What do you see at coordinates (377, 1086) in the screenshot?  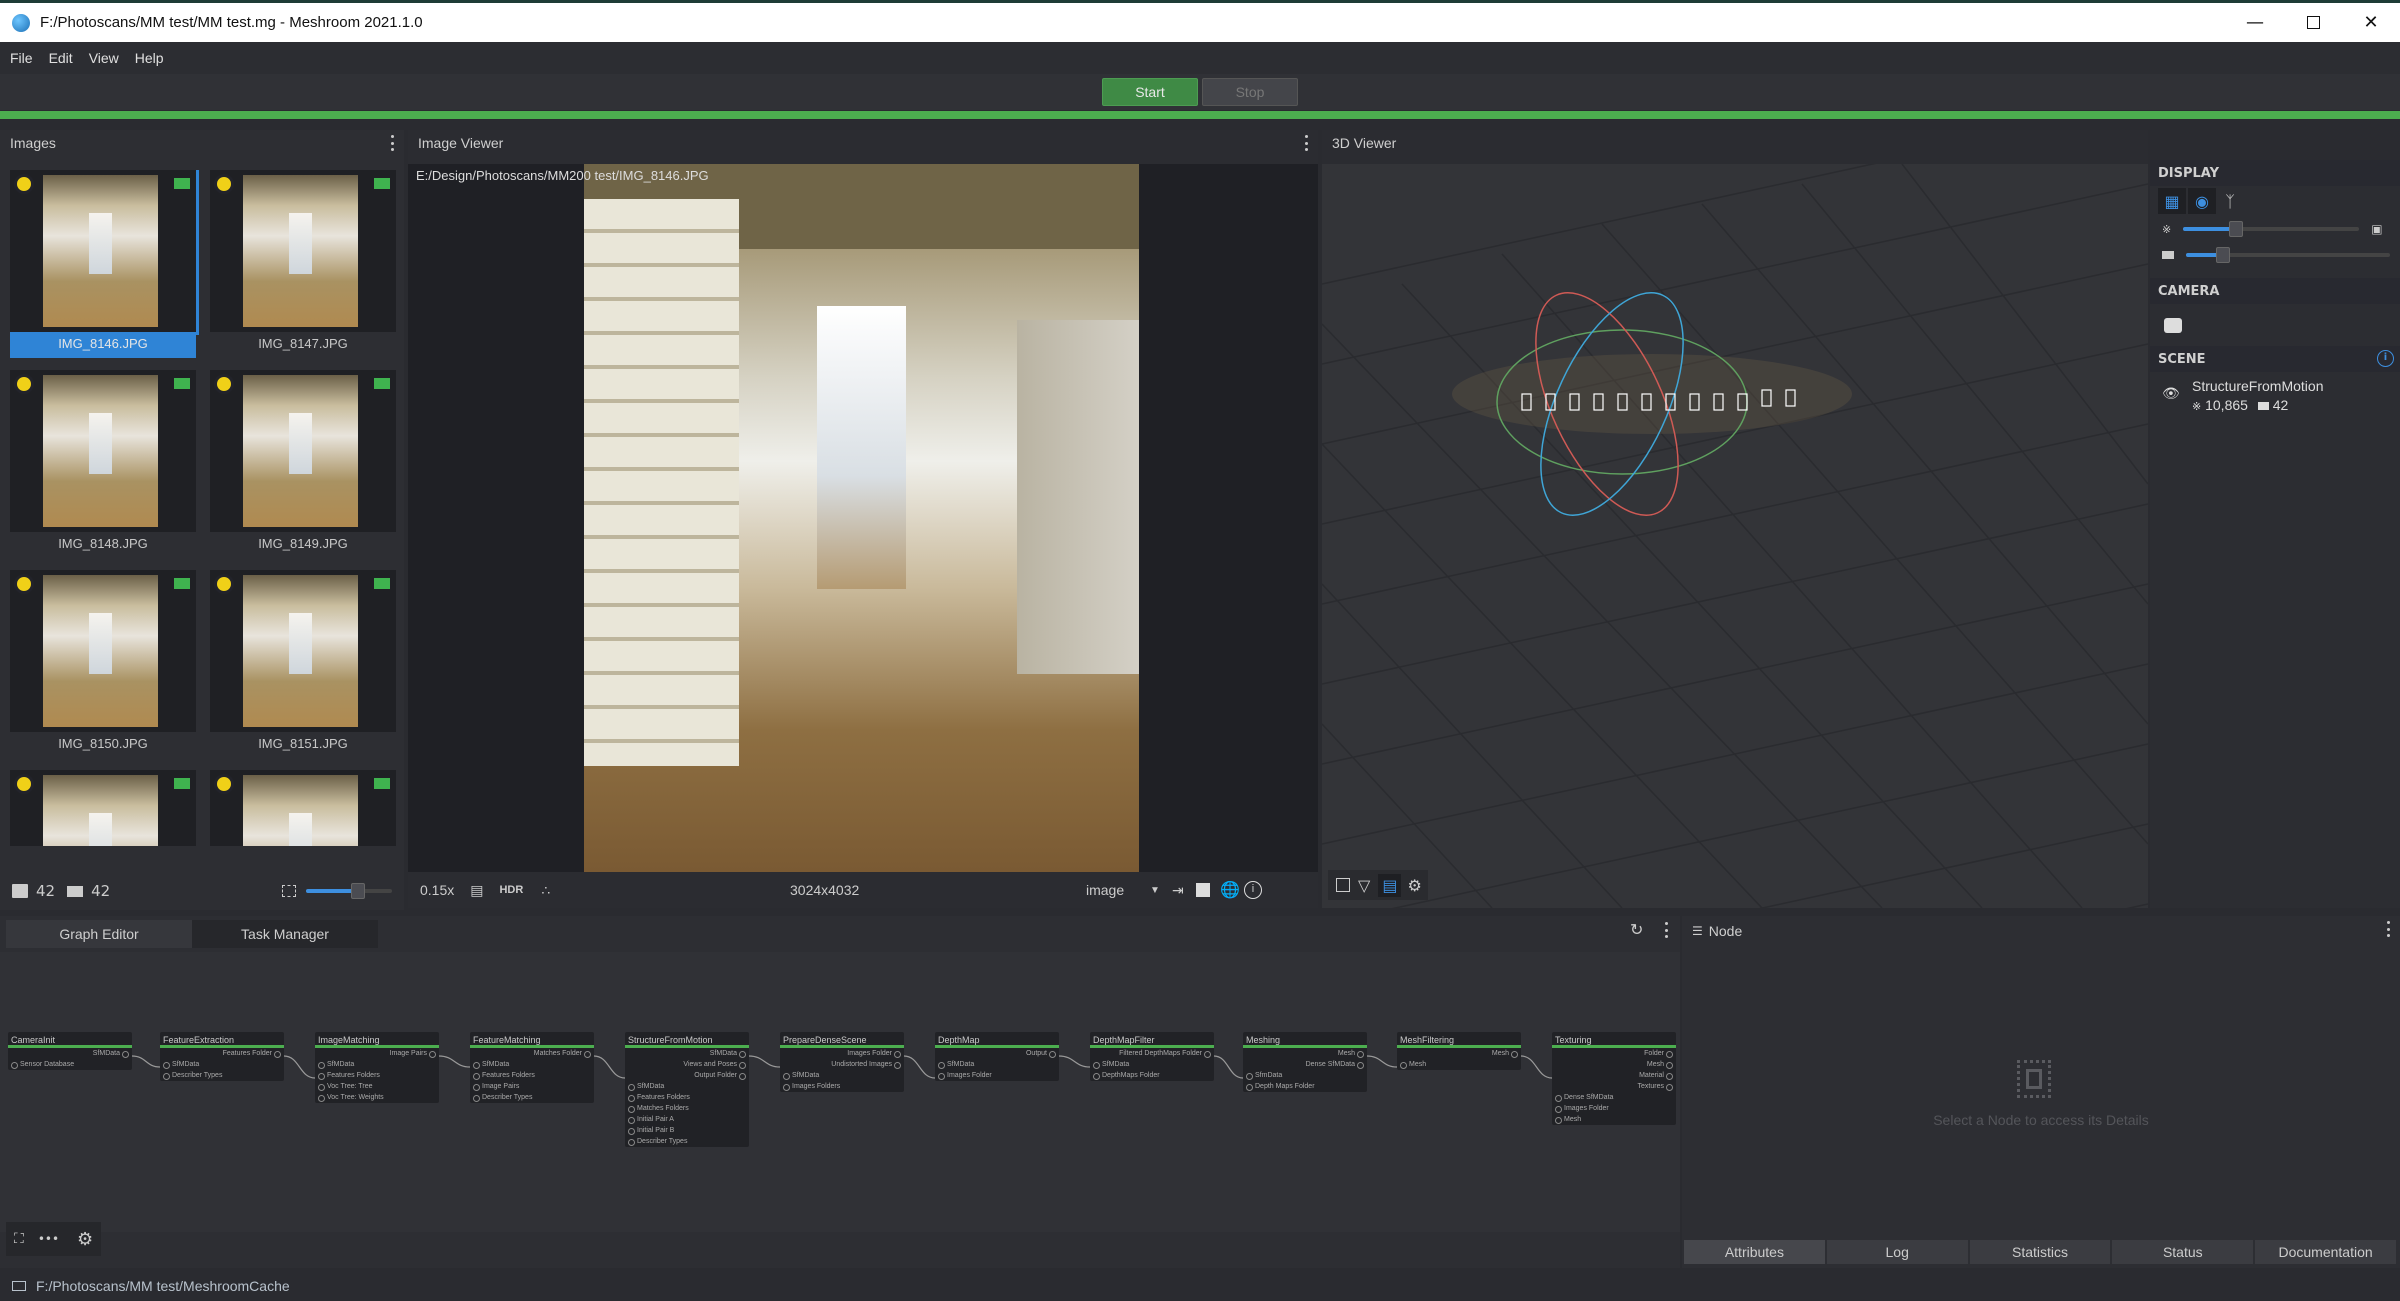 I see `node-input-port: Voc Tree: Tree` at bounding box center [377, 1086].